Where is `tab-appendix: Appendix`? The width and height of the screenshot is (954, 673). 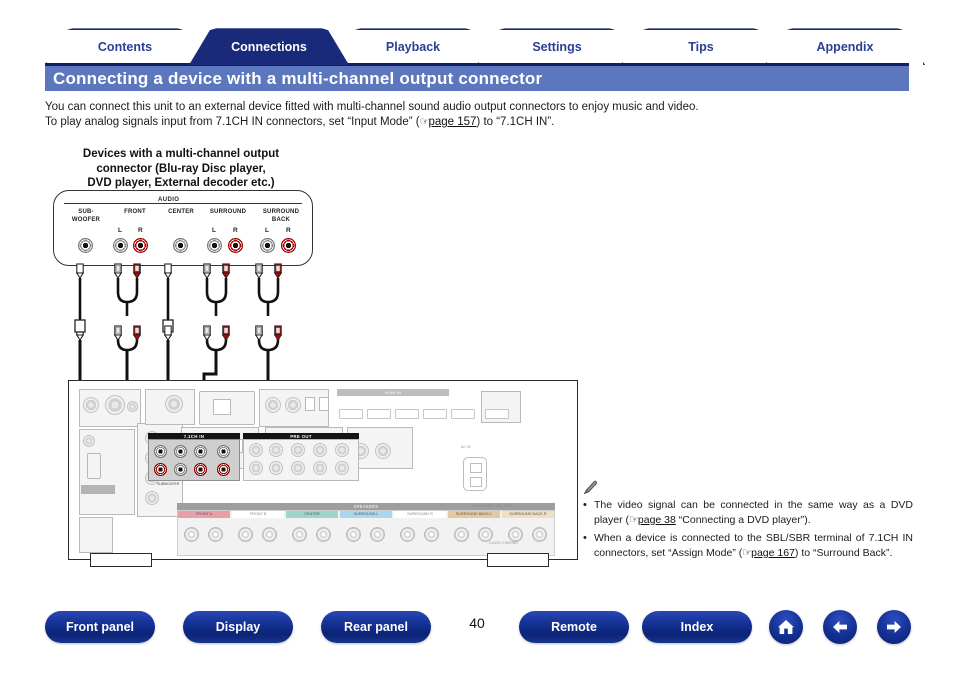
tab-appendix: Appendix is located at coordinates (845, 46).